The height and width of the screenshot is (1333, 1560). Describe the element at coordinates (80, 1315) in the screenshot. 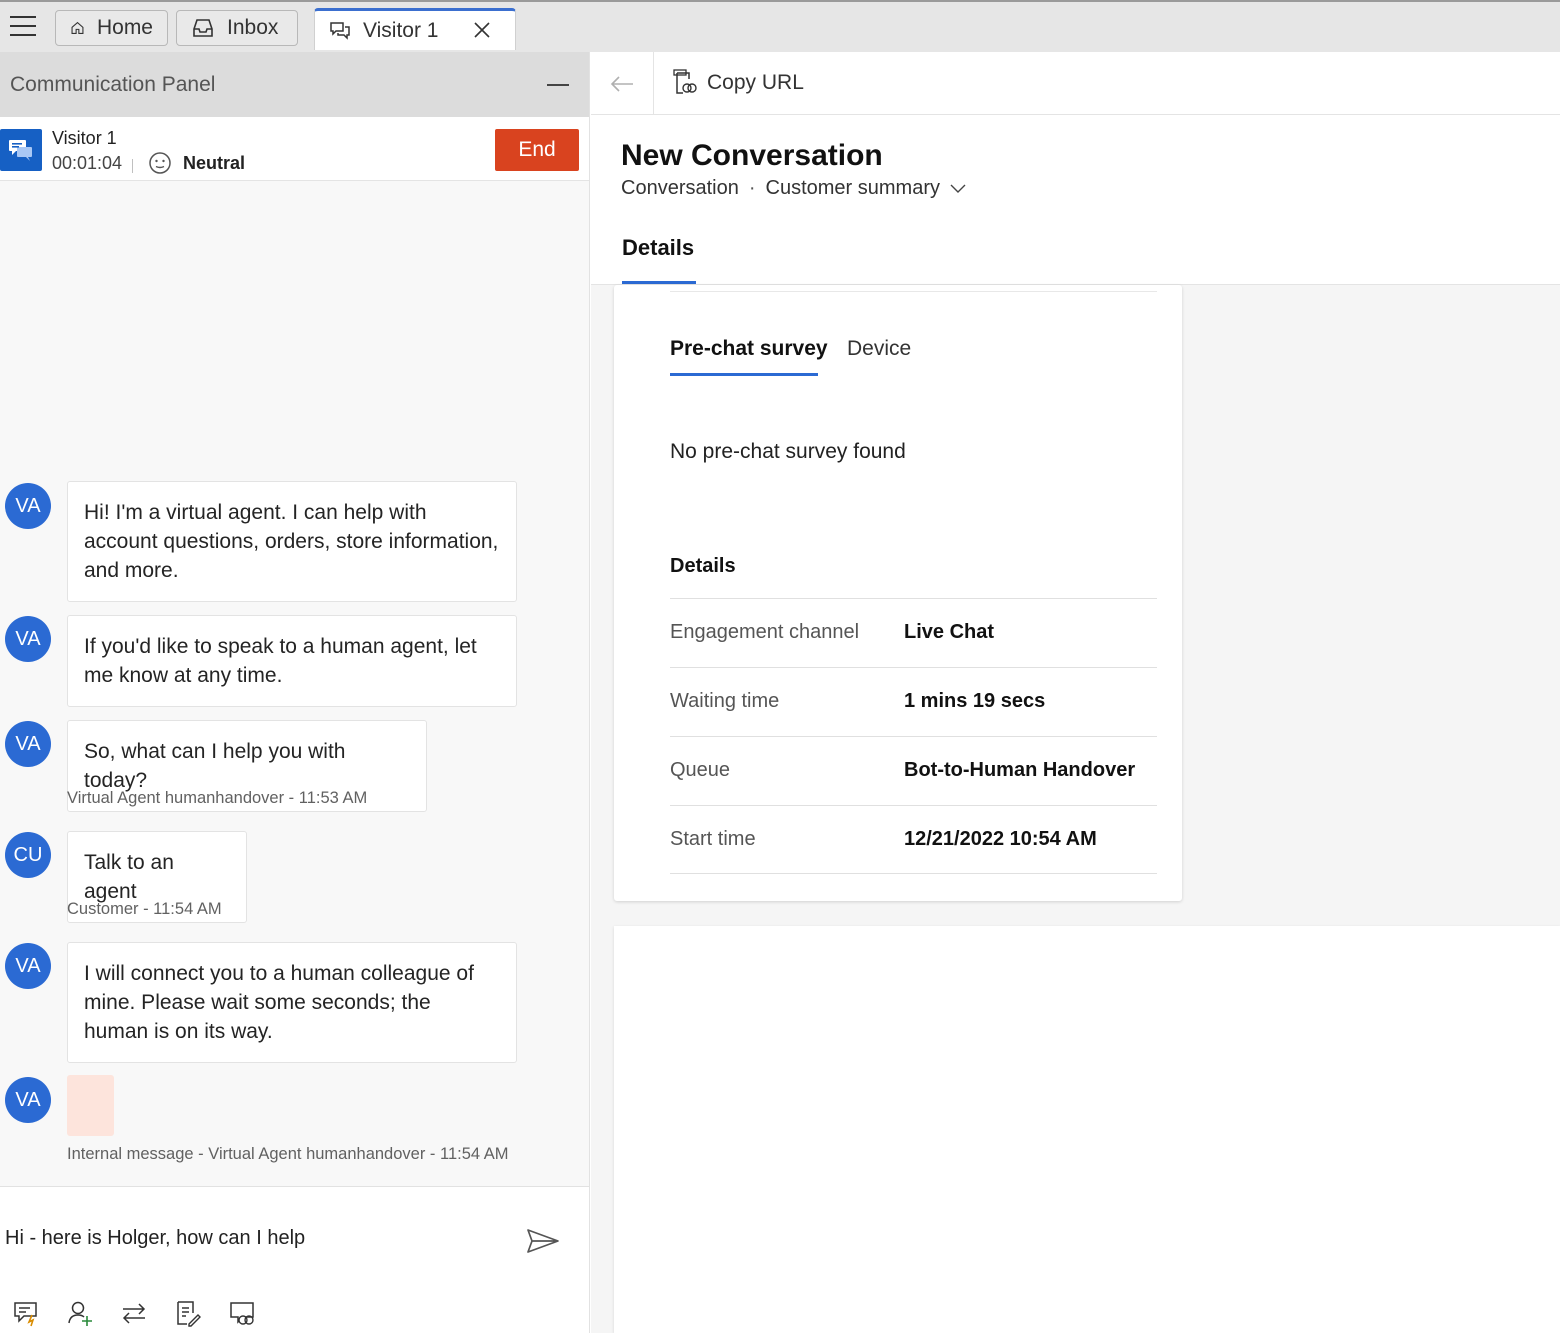

I see `consult-icon` at that location.